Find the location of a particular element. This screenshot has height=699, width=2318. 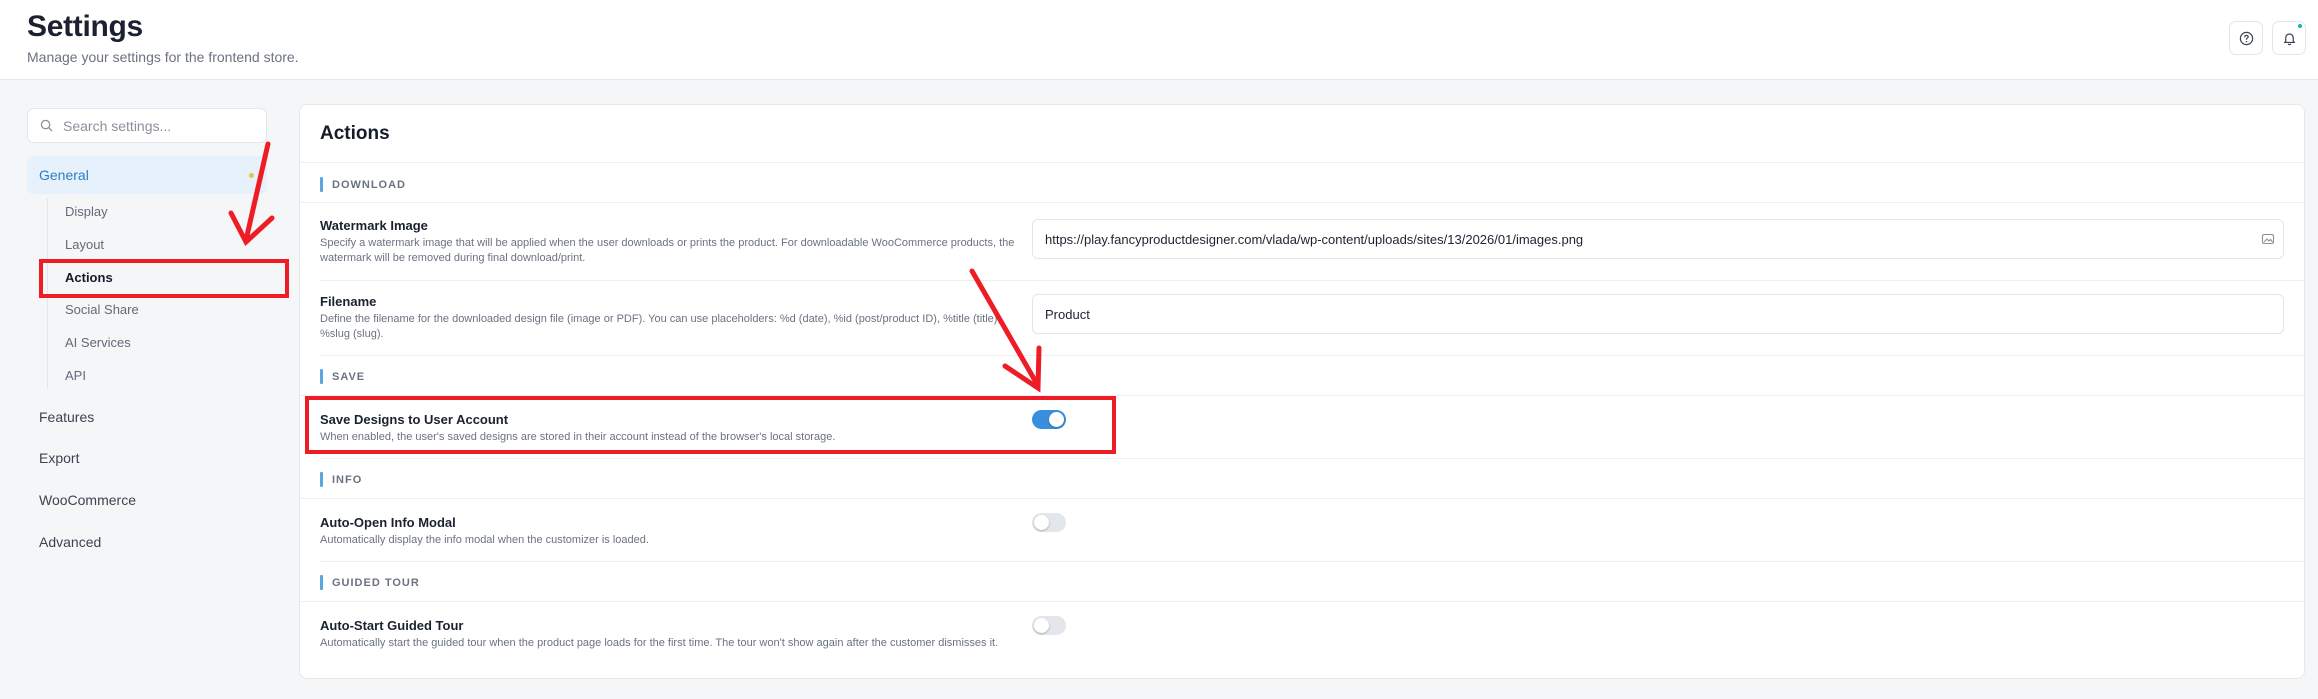

page-title: Settings is located at coordinates (85, 26).